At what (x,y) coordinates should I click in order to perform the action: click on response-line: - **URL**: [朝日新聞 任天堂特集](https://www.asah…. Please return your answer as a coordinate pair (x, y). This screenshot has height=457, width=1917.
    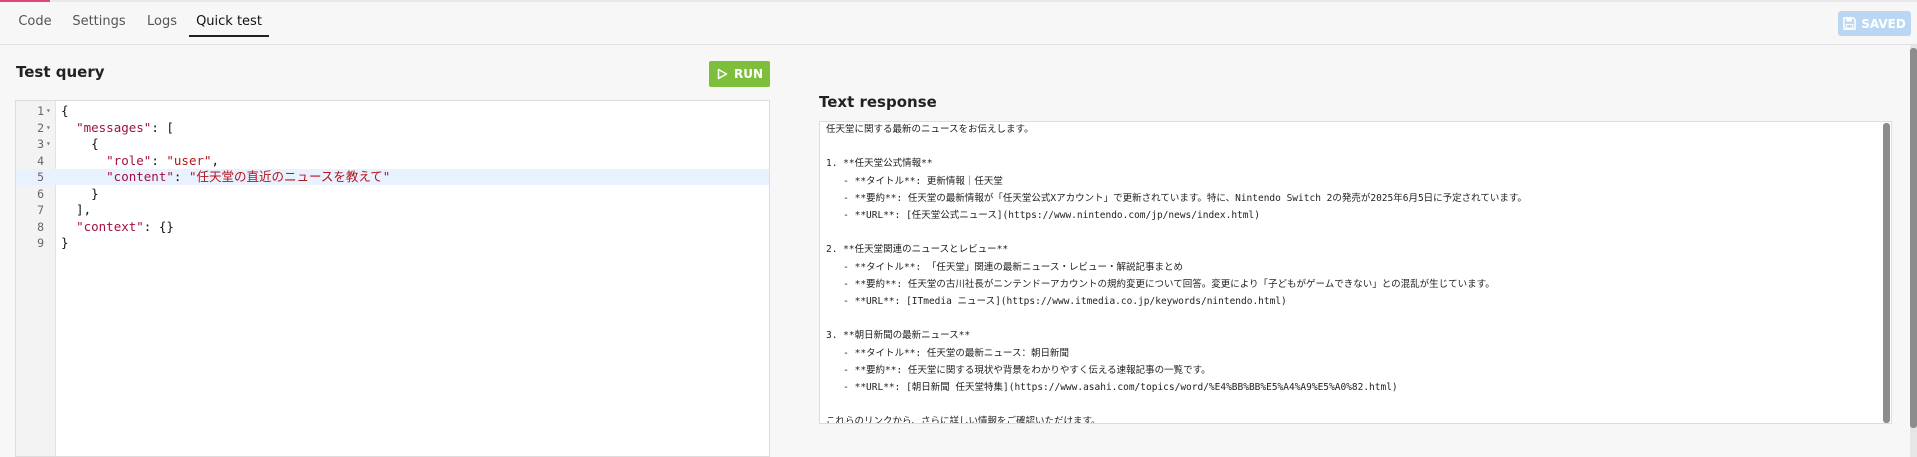
    Looking at the image, I should click on (1112, 387).